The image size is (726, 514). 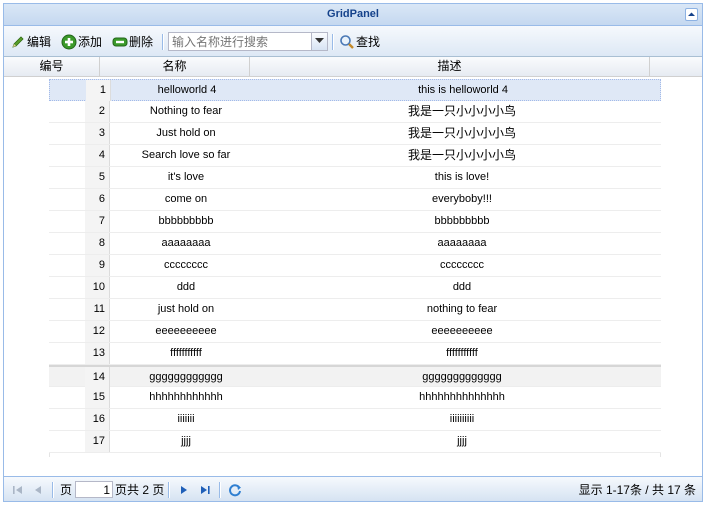 I want to click on row-number-cell: 17, so click(x=97, y=441).